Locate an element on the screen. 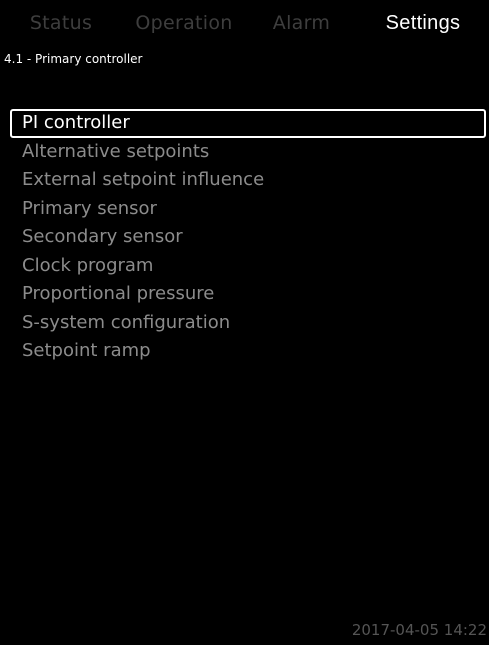 The height and width of the screenshot is (645, 489). menu-item-secondary-sensor: Secondary sensor is located at coordinates (248, 237).